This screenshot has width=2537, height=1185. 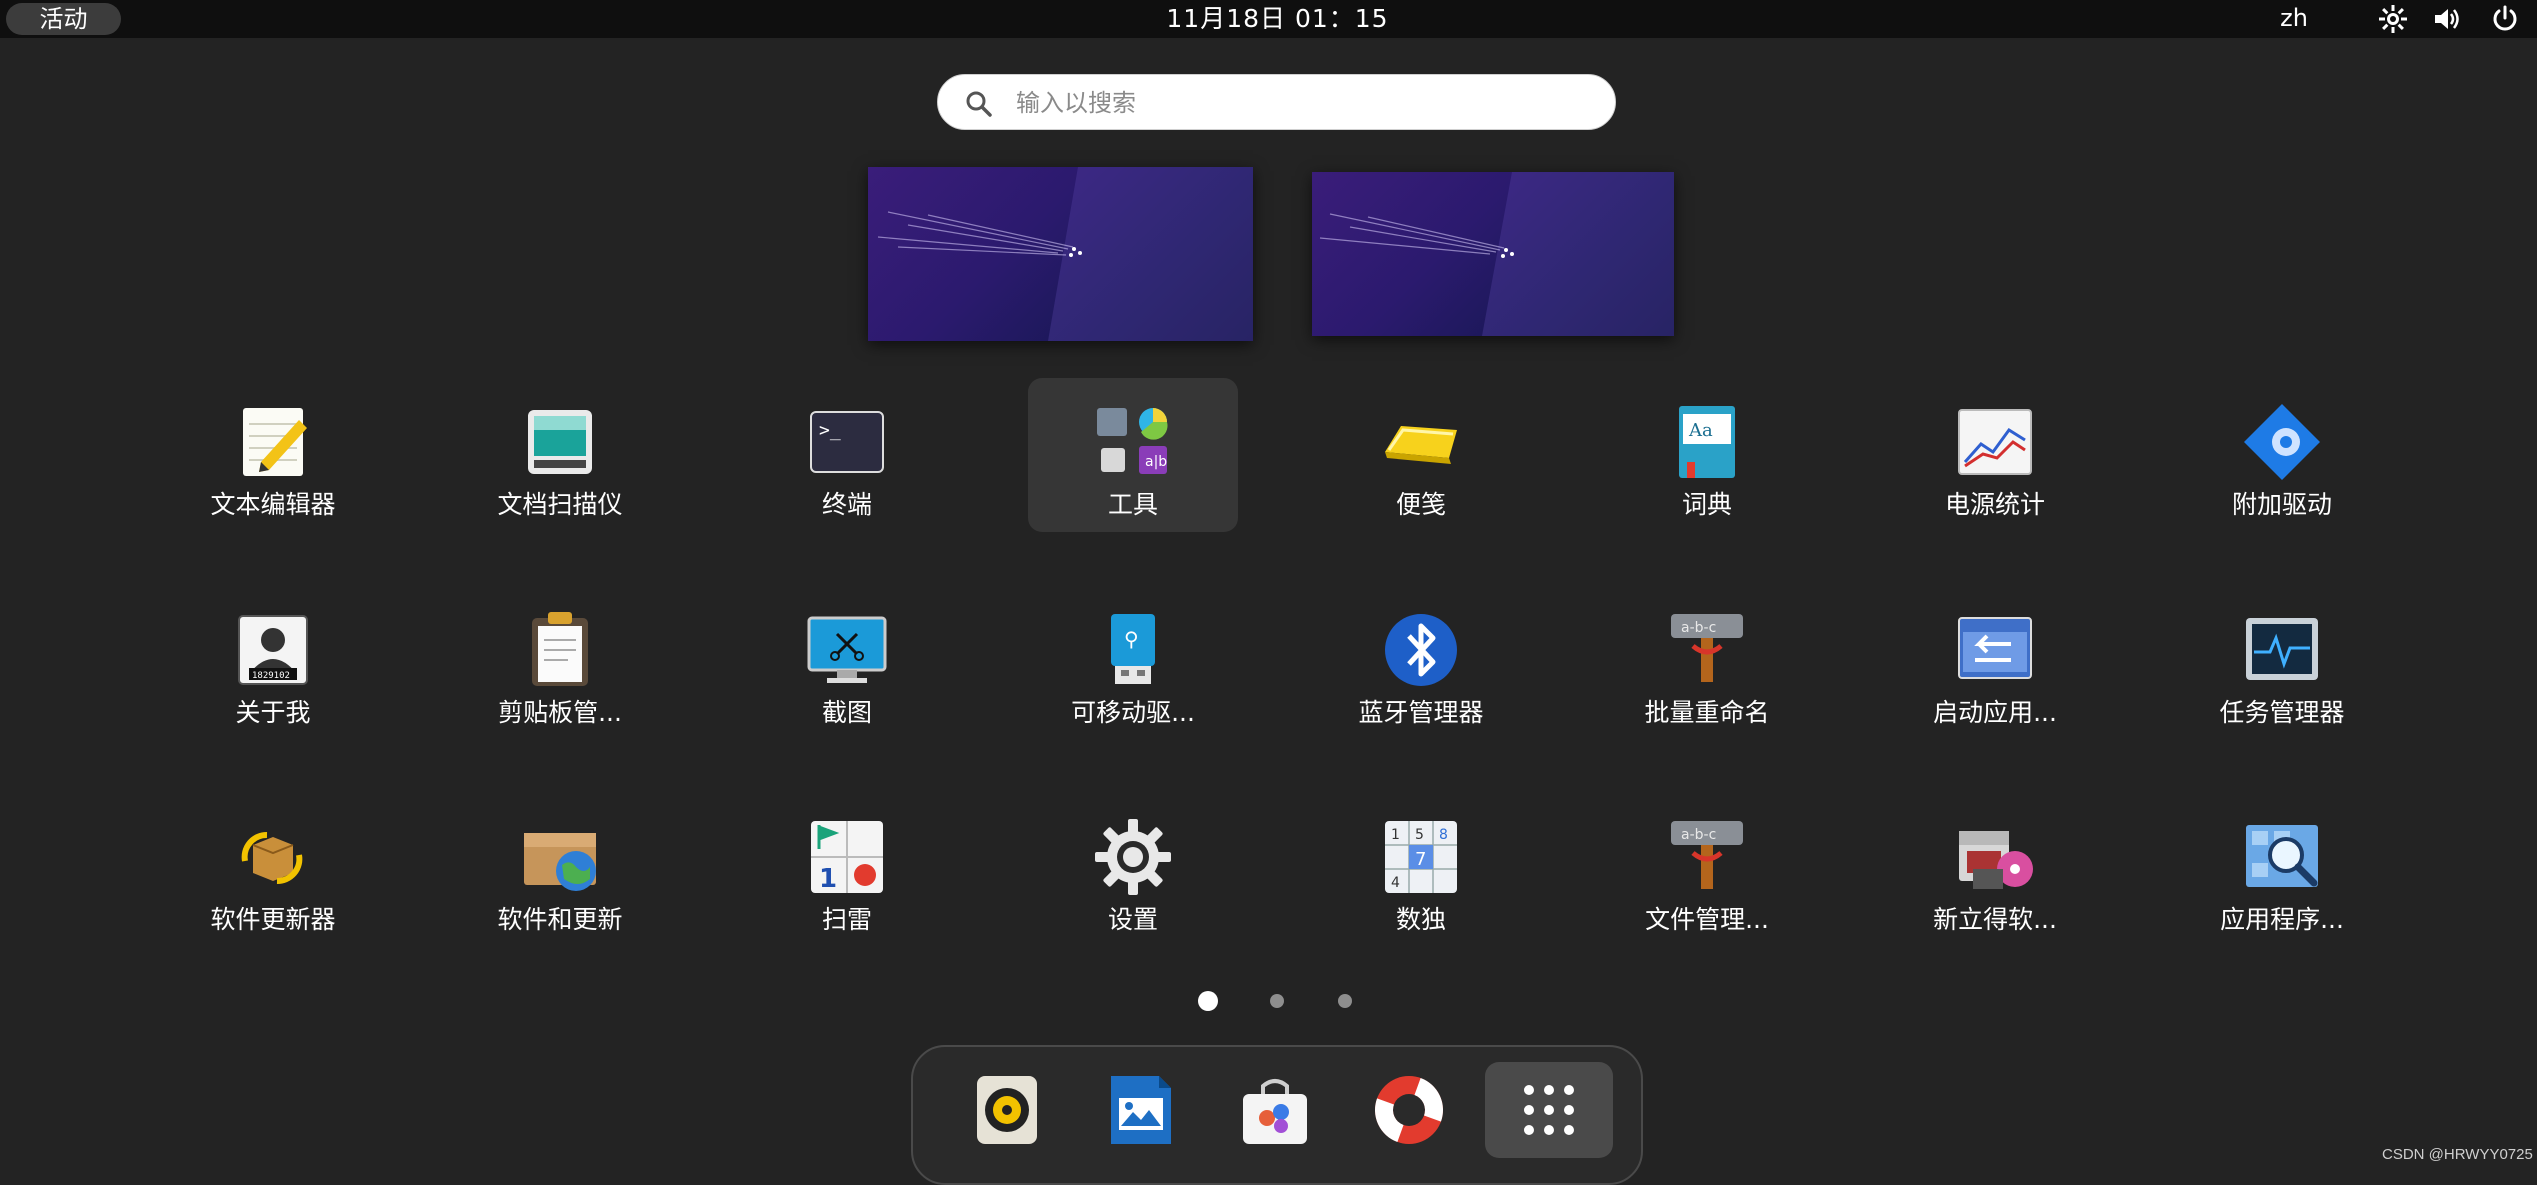 I want to click on screenshot-icon, so click(x=847, y=649).